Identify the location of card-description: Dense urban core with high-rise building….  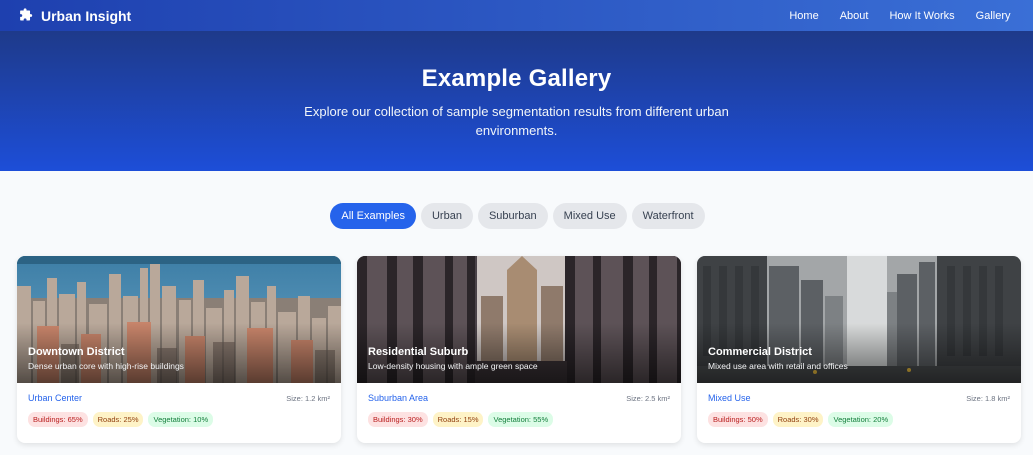
(106, 366).